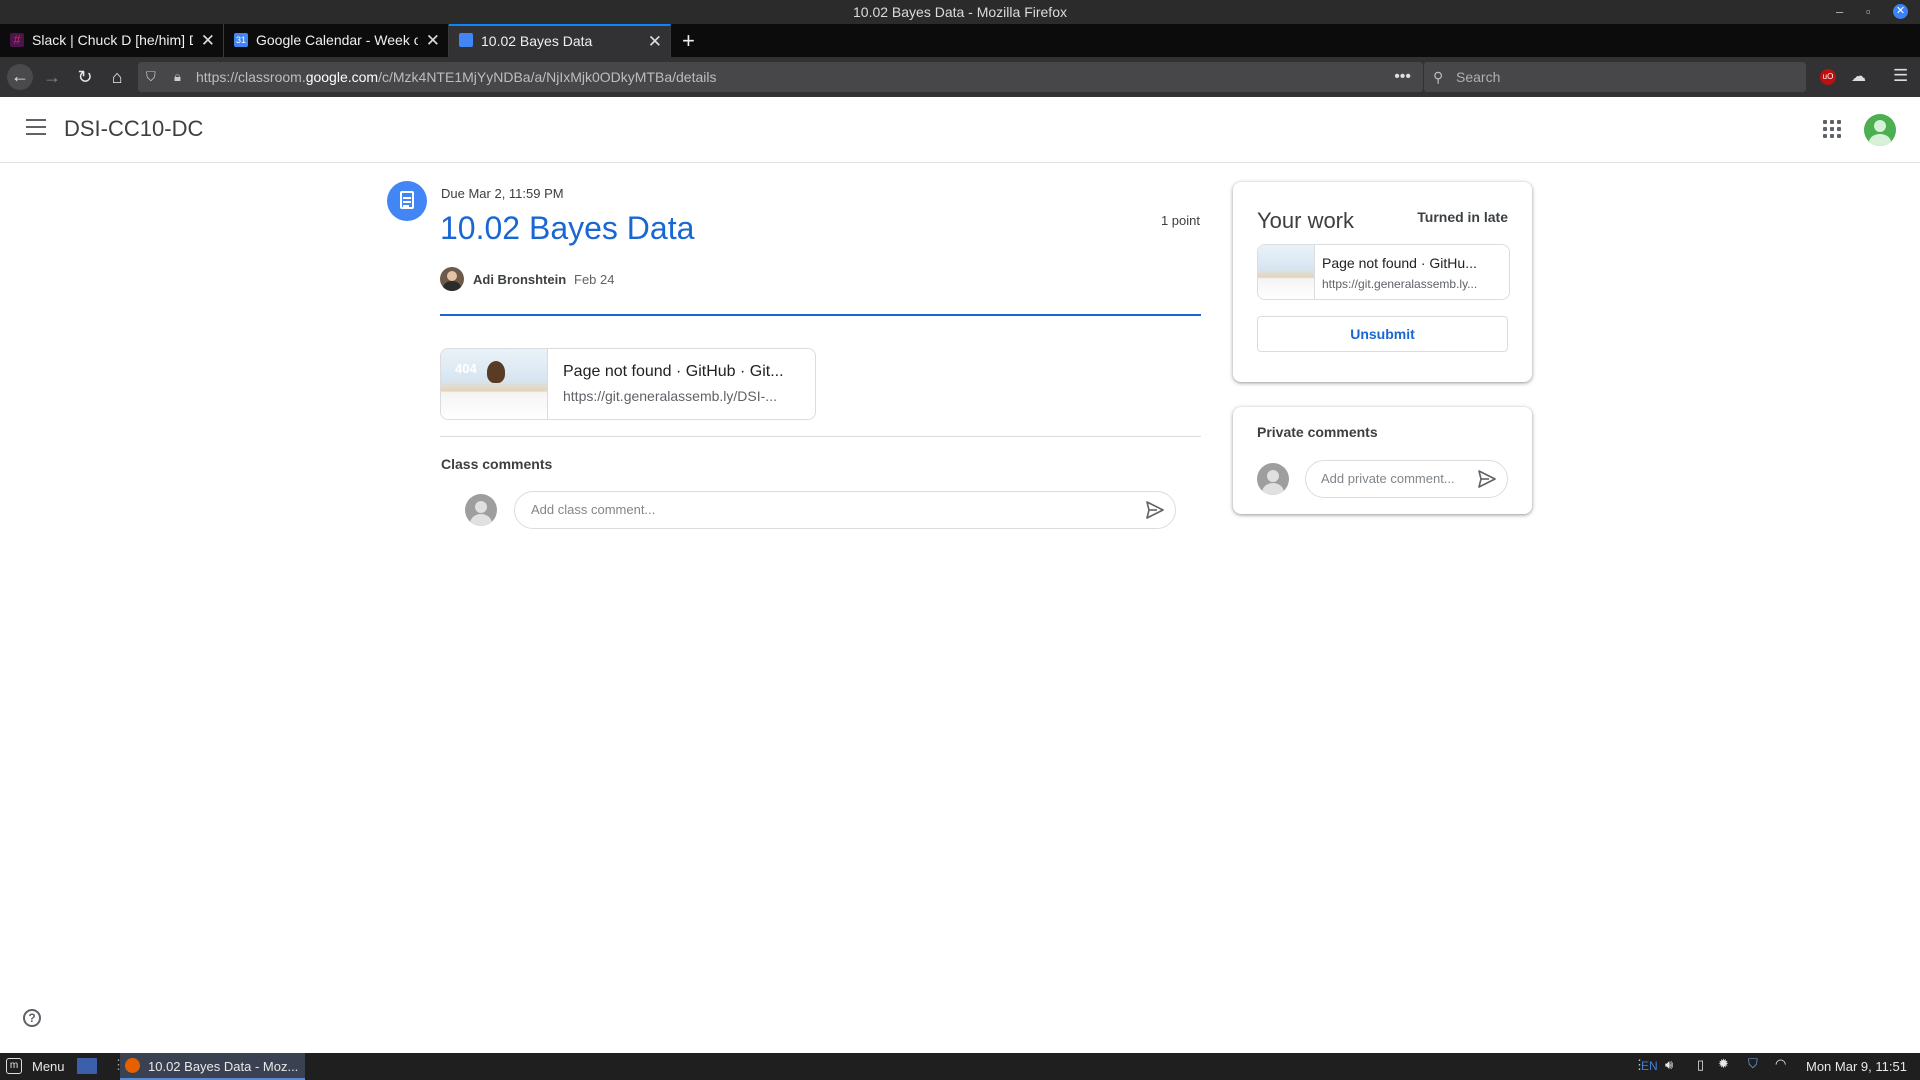 This screenshot has height=1080, width=1920. I want to click on home-button: ⌂, so click(117, 77).